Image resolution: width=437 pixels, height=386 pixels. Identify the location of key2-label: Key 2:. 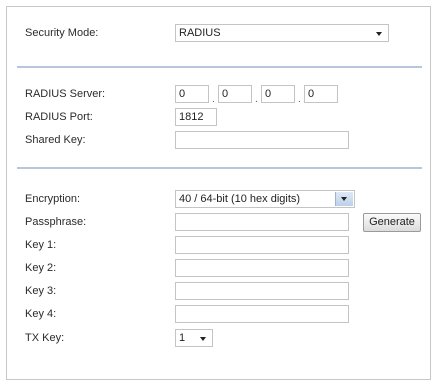
(41, 268).